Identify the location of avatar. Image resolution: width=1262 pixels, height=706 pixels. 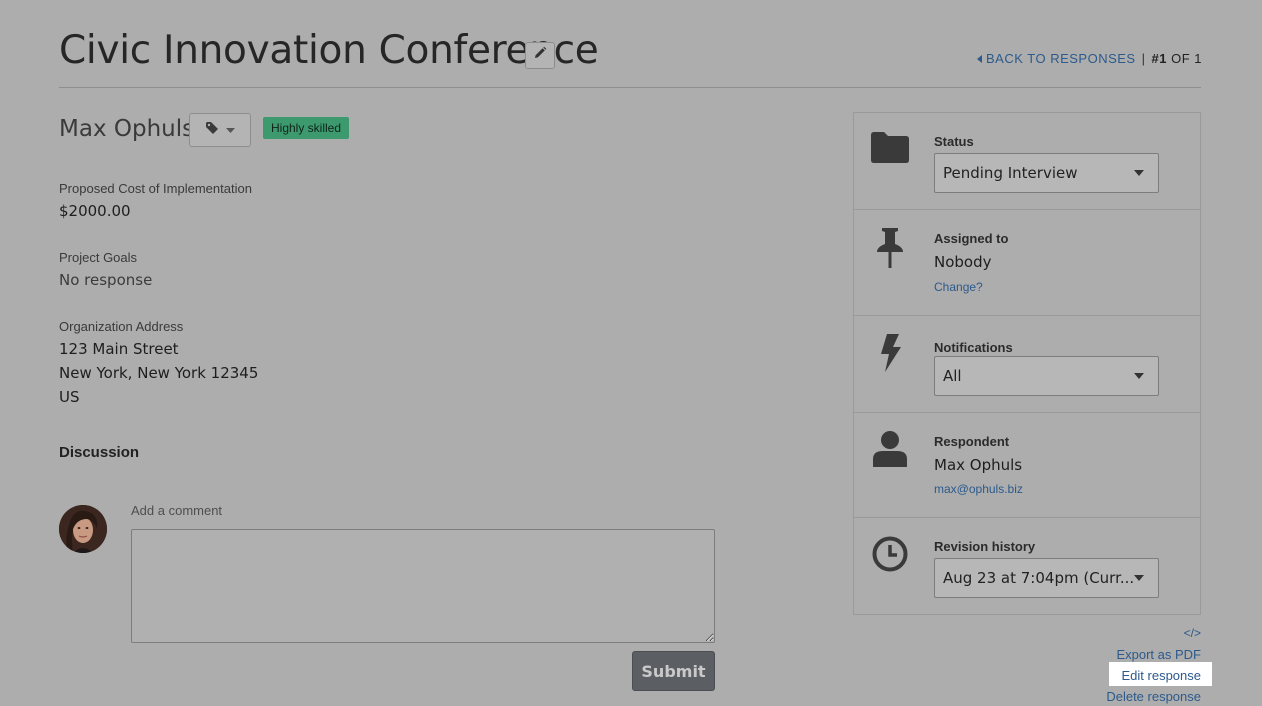
(83, 529).